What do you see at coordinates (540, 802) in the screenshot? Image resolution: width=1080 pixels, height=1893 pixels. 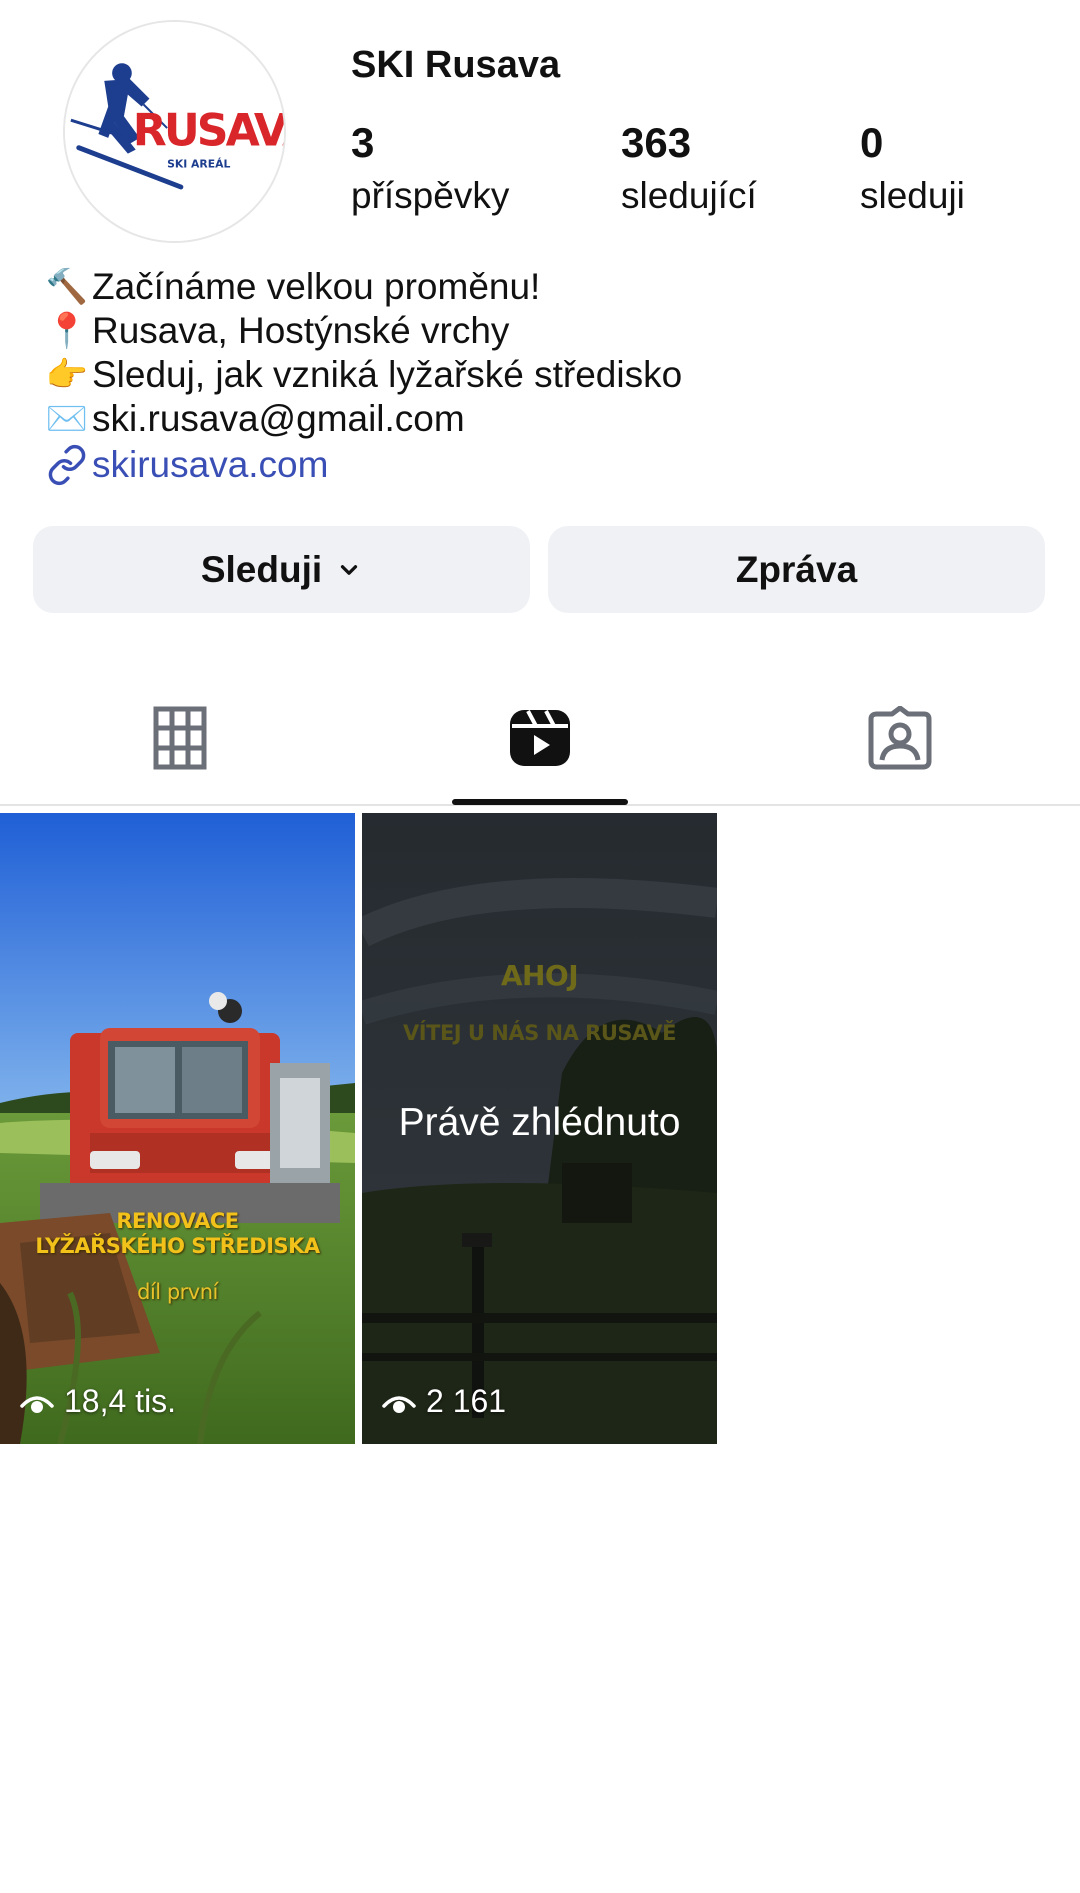 I see `active-tab-indicator` at bounding box center [540, 802].